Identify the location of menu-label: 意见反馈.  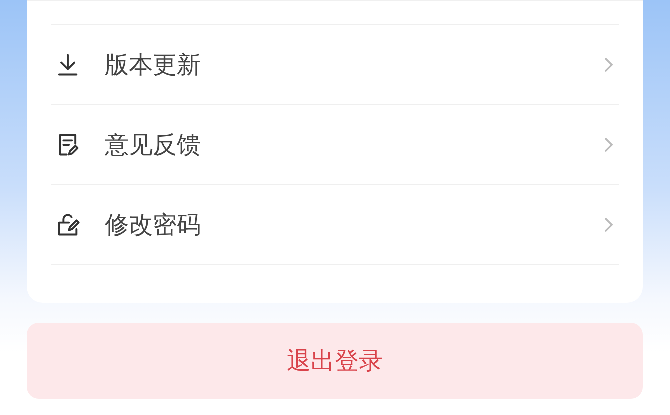
(153, 145).